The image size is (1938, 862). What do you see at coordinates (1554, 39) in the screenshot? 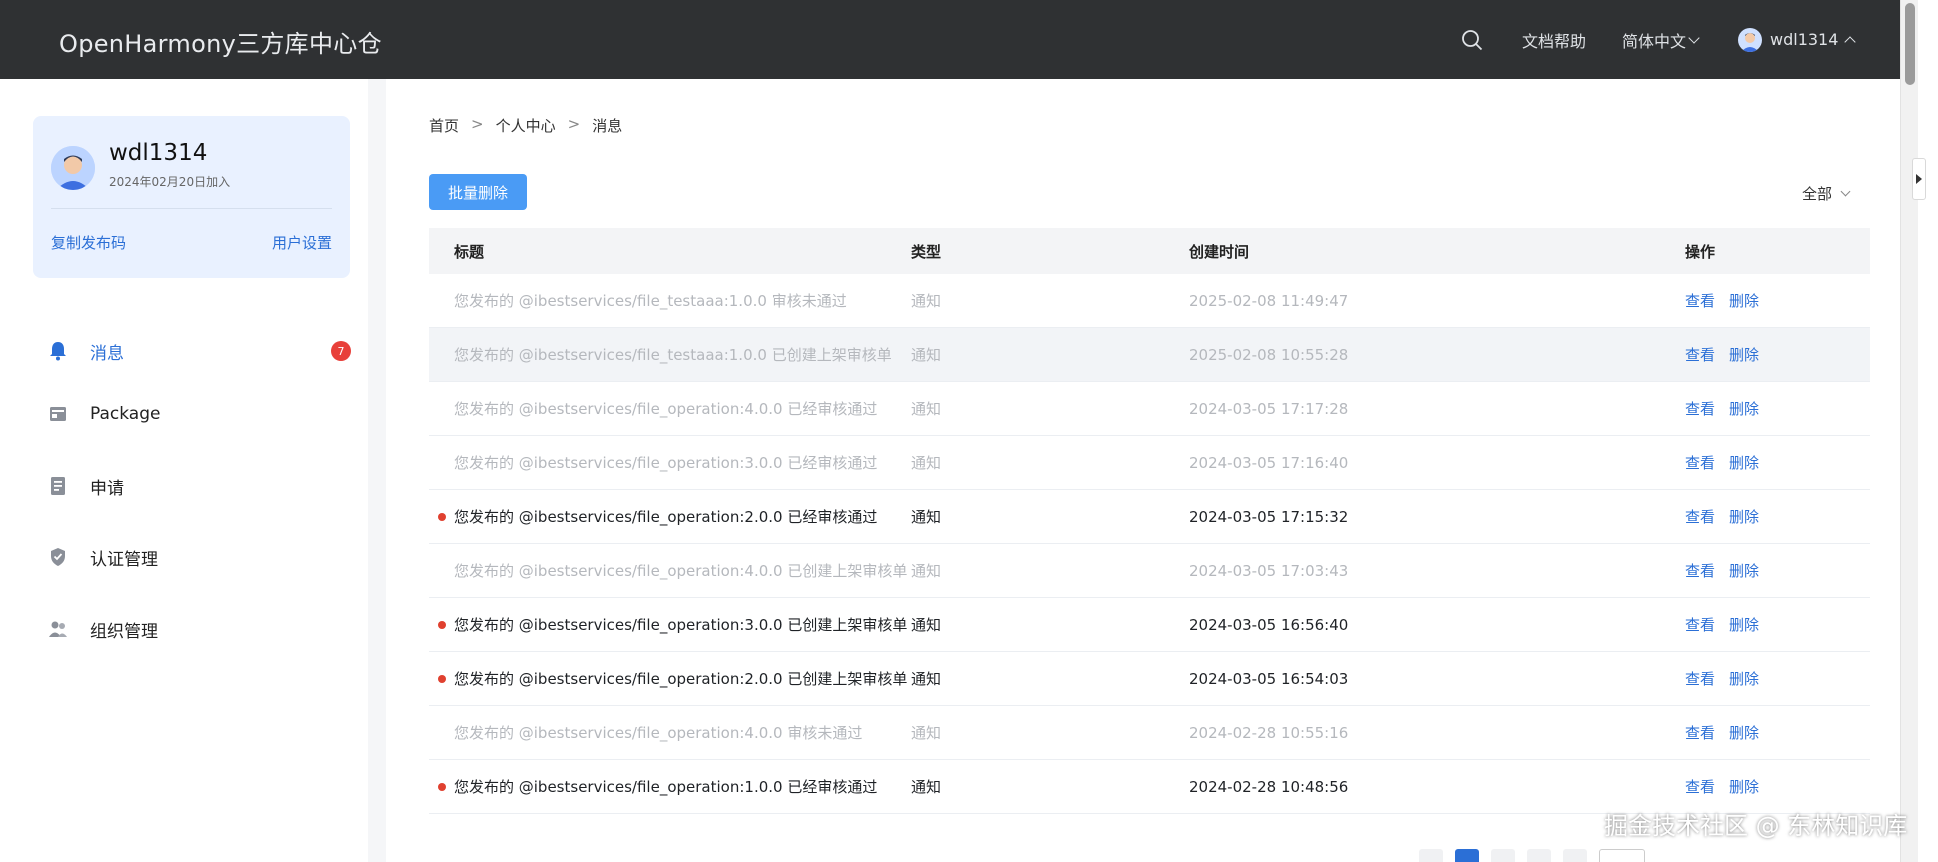
I see `docs-help-link: 文档帮助` at bounding box center [1554, 39].